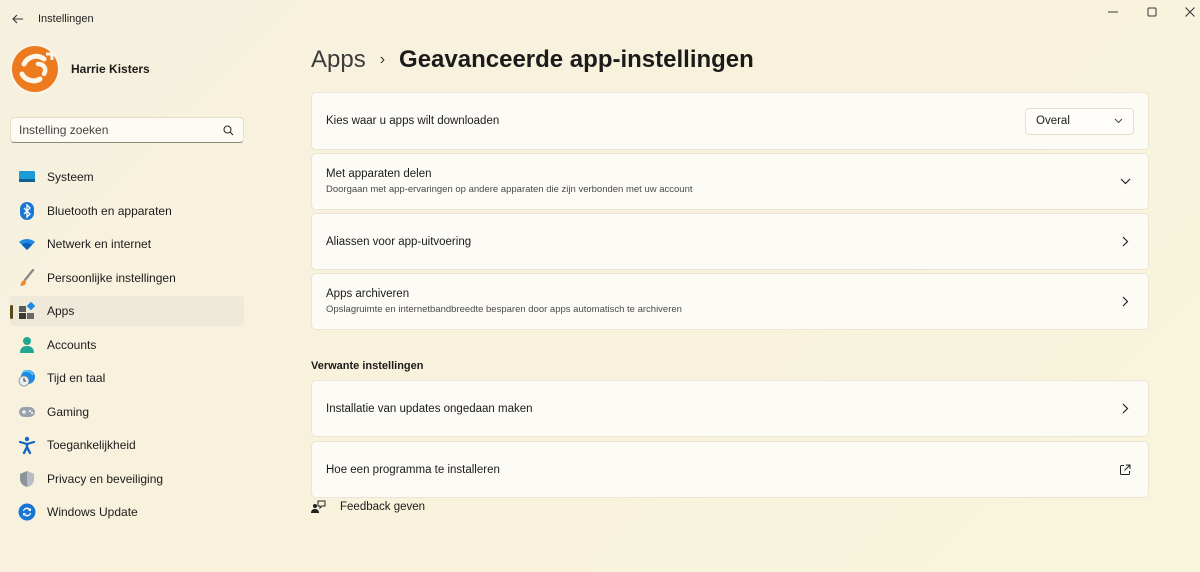 This screenshot has width=1200, height=572. I want to click on sidebar-item-netwerk: Netwerk en internet, so click(127, 244).